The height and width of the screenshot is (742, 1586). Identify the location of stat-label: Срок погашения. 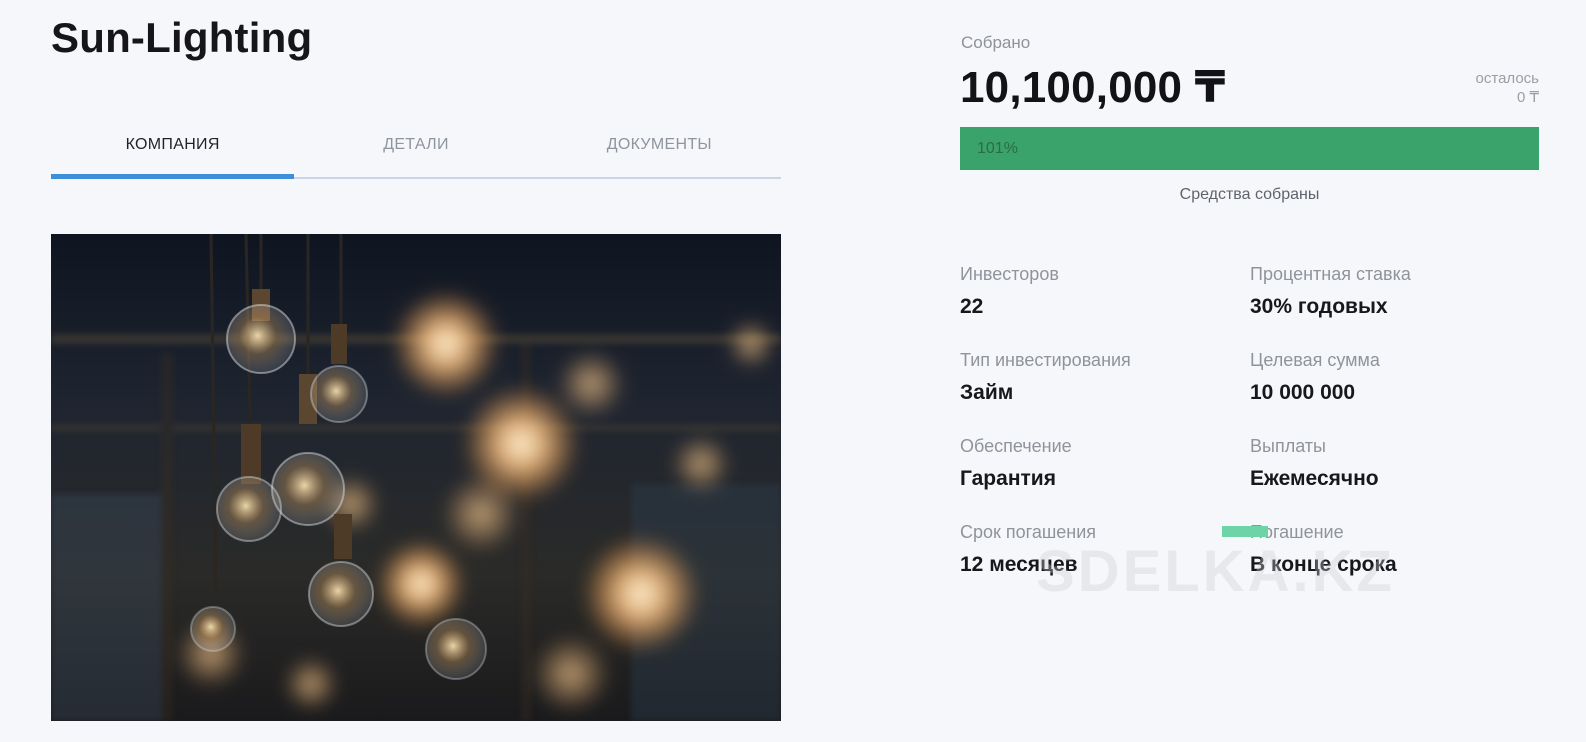
(1028, 532).